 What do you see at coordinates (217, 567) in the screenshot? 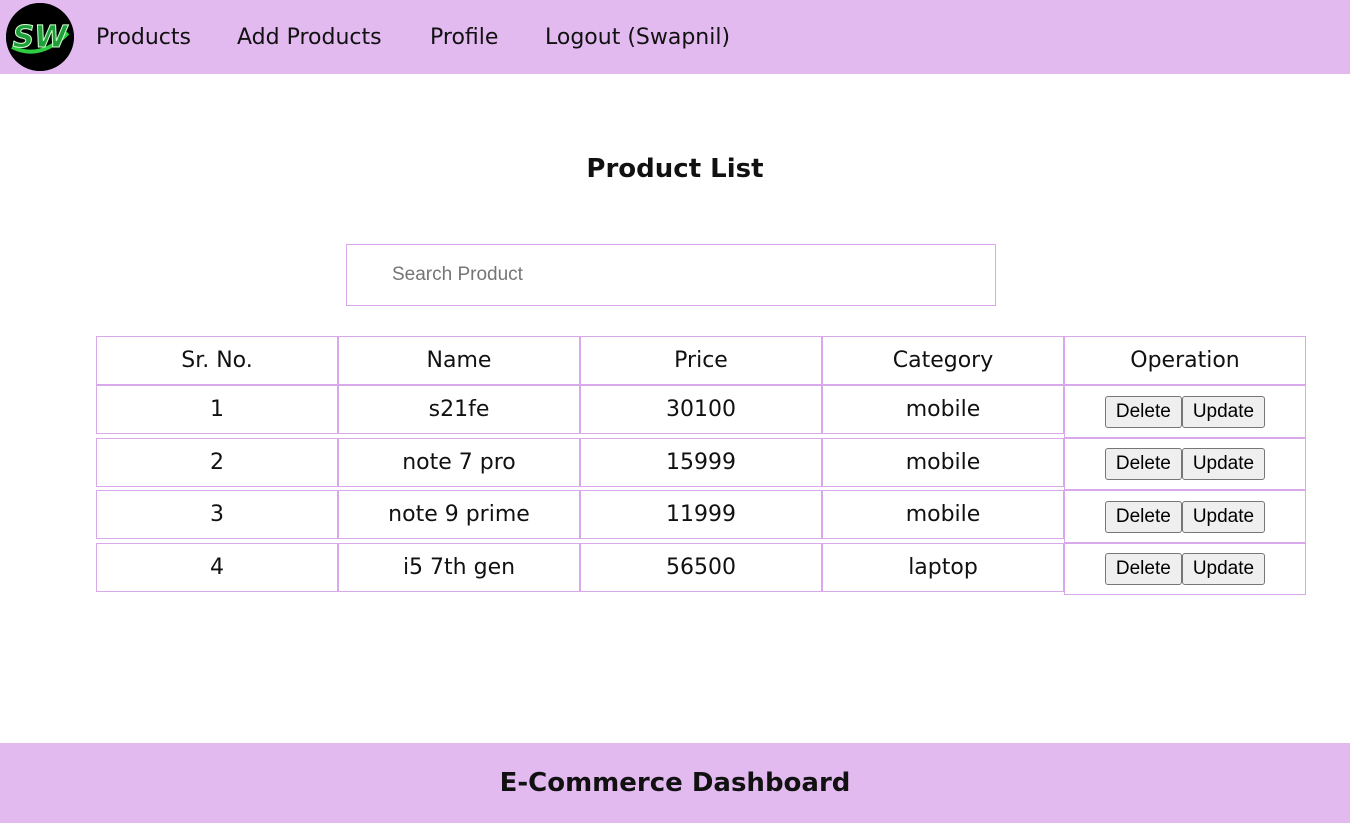
I see `cell-sr-no: 4` at bounding box center [217, 567].